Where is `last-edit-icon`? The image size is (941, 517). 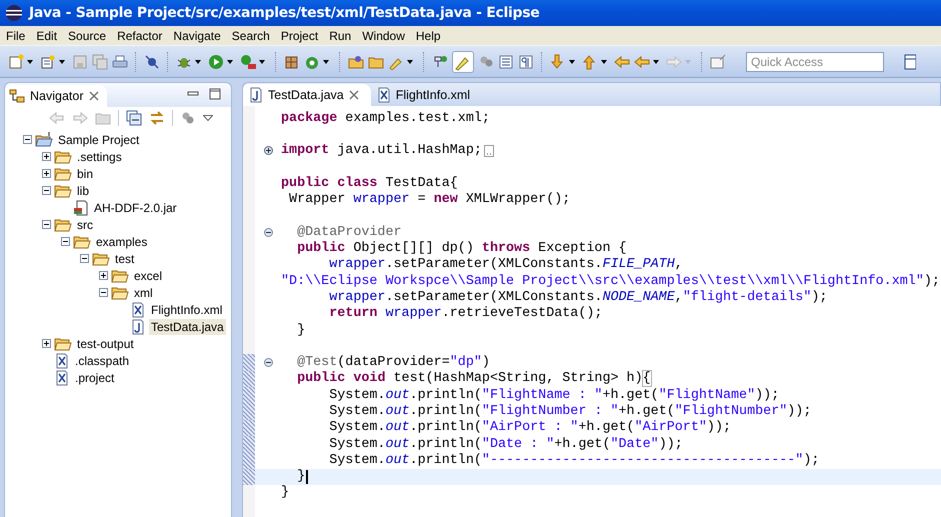 last-edit-icon is located at coordinates (622, 62).